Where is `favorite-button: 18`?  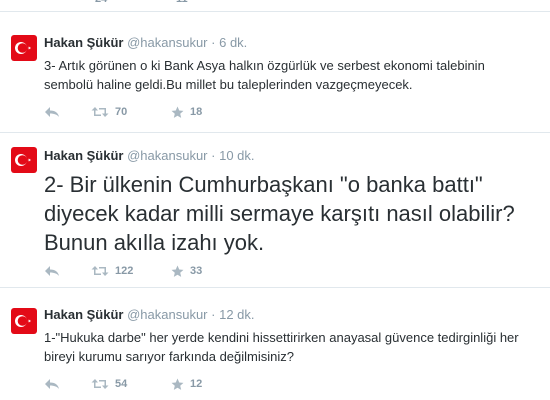
favorite-button: 18 is located at coordinates (186, 112).